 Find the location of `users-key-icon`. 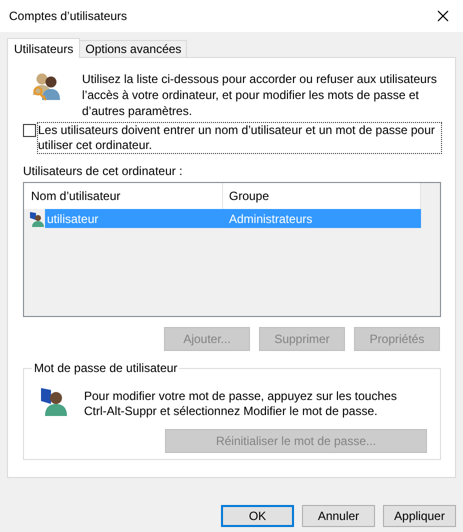

users-key-icon is located at coordinates (46, 87).